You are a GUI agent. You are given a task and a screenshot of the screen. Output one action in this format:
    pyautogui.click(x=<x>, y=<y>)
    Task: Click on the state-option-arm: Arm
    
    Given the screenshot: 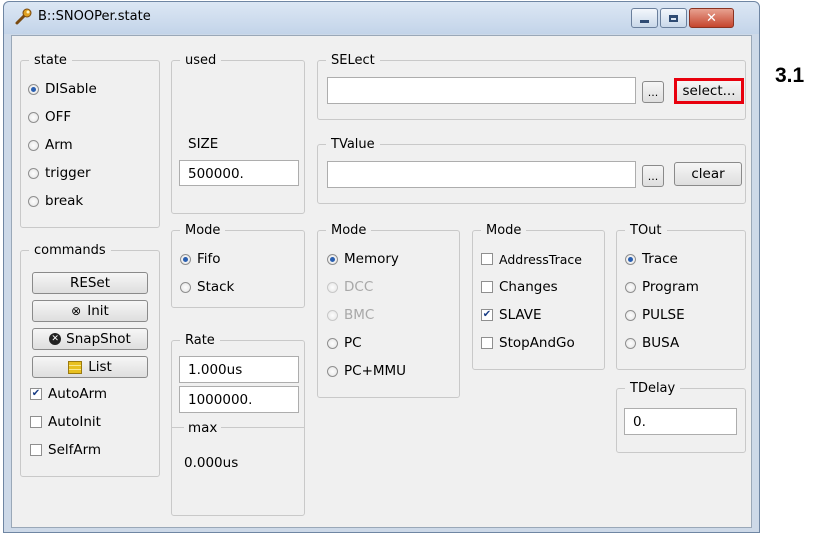 What is the action you would take?
    pyautogui.click(x=50, y=145)
    